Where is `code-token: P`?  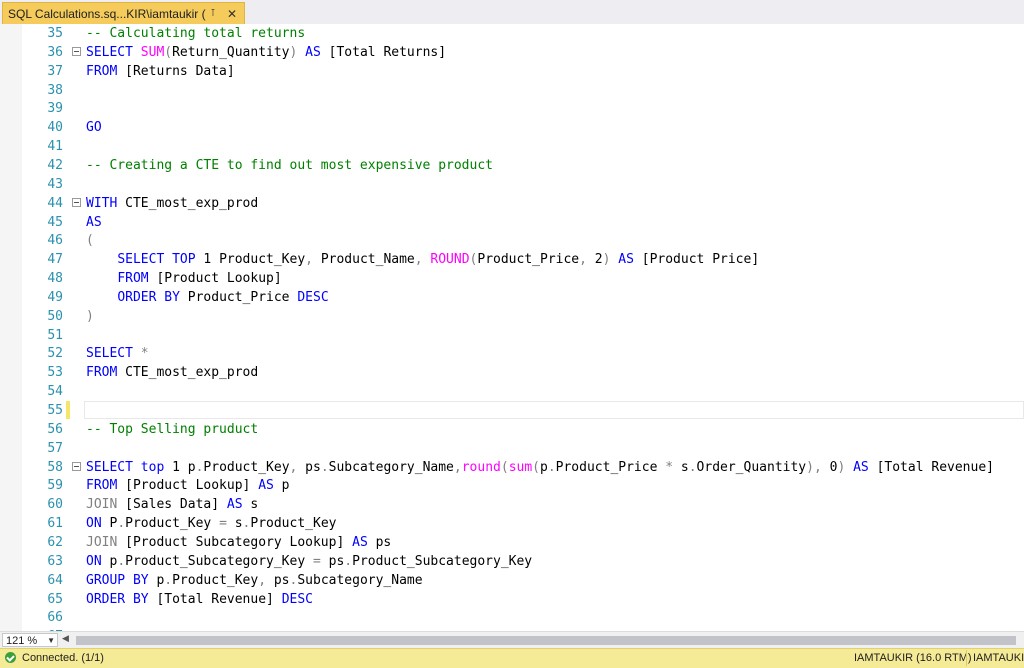
code-token: P is located at coordinates (109, 524).